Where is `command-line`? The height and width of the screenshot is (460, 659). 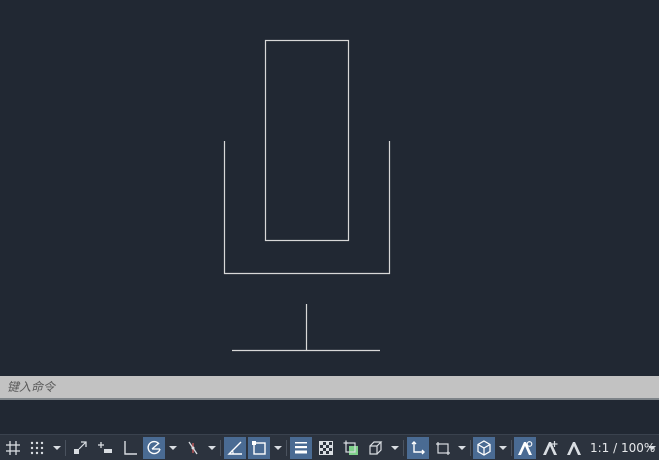 command-line is located at coordinates (329, 388).